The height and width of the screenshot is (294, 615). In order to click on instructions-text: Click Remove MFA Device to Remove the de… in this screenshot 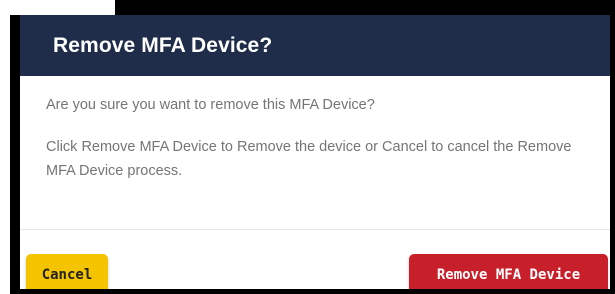, I will do `click(309, 159)`.